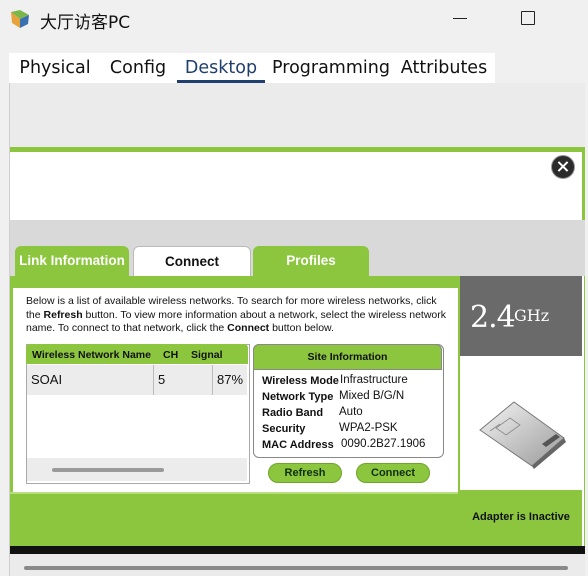  I want to click on connect-button: Connect, so click(393, 473).